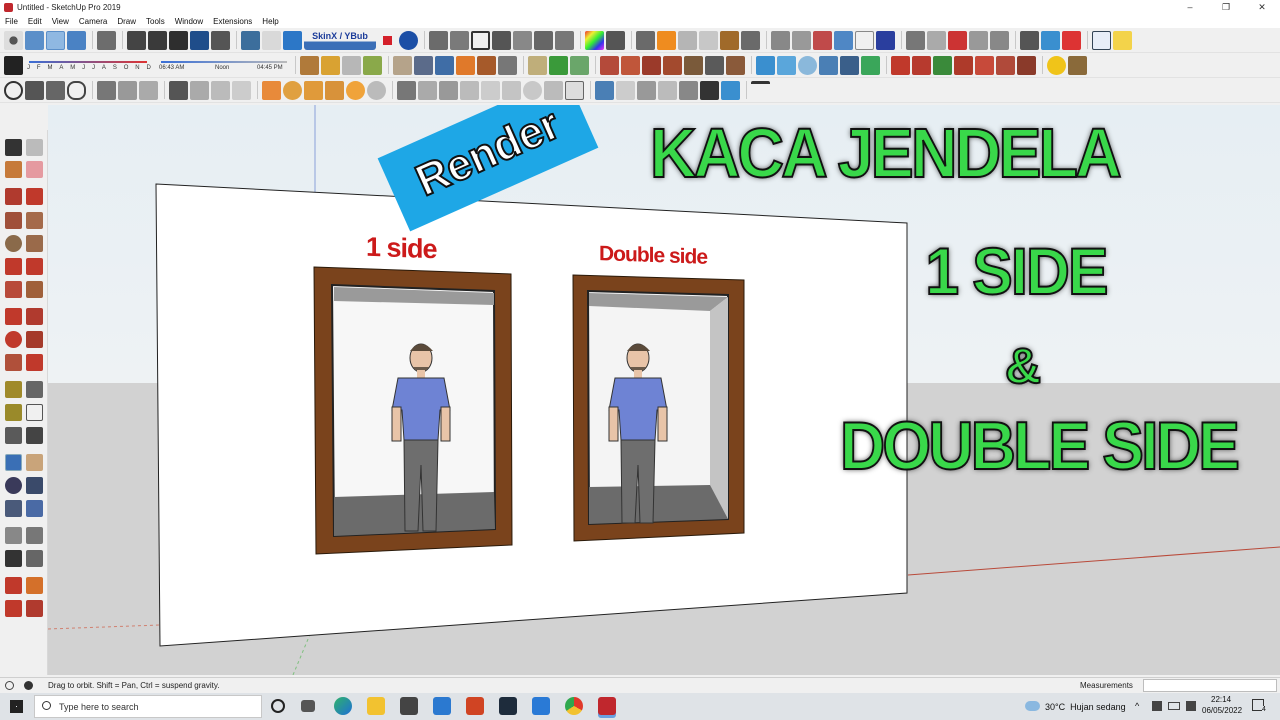  What do you see at coordinates (13, 508) in the screenshot?
I see `zoom-extents-2-icon` at bounding box center [13, 508].